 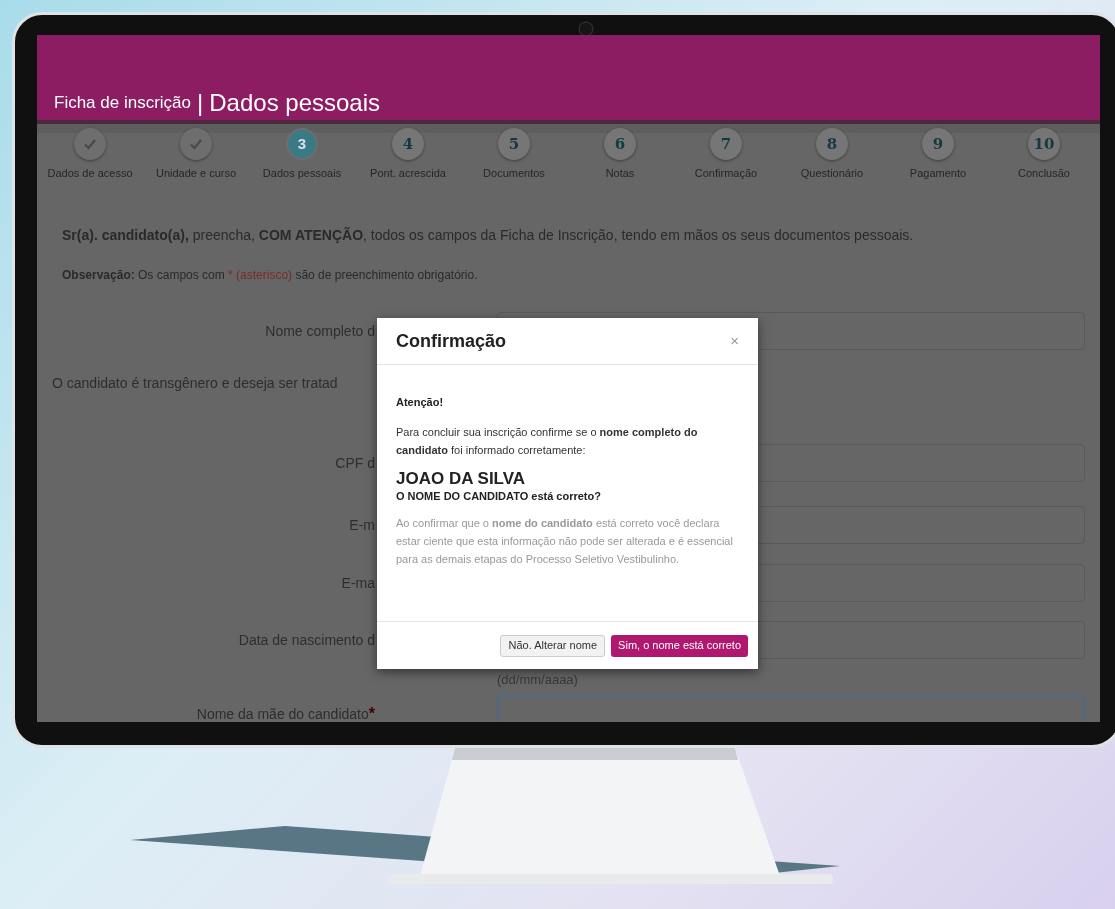 What do you see at coordinates (938, 144) in the screenshot?
I see `step-number: 9` at bounding box center [938, 144].